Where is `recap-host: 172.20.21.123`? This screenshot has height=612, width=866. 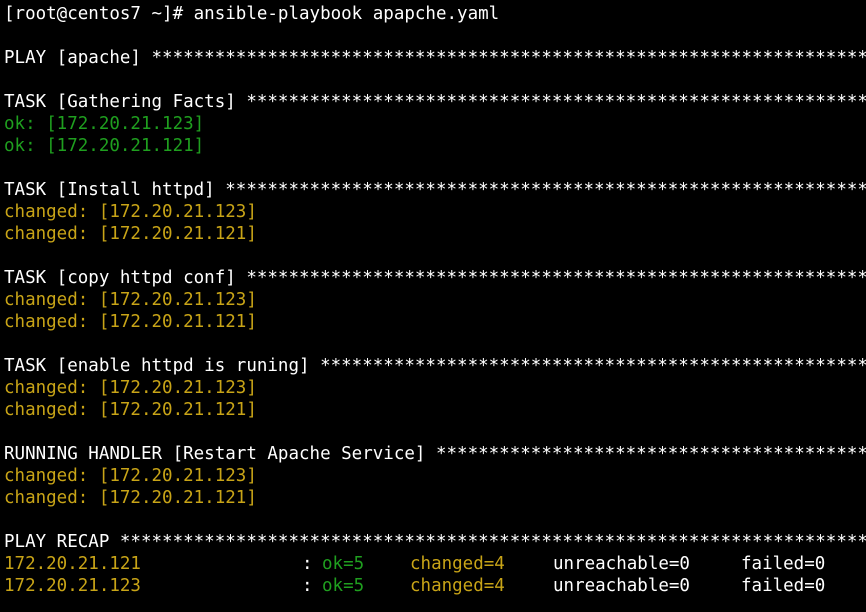
recap-host: 172.20.21.123 is located at coordinates (72, 586).